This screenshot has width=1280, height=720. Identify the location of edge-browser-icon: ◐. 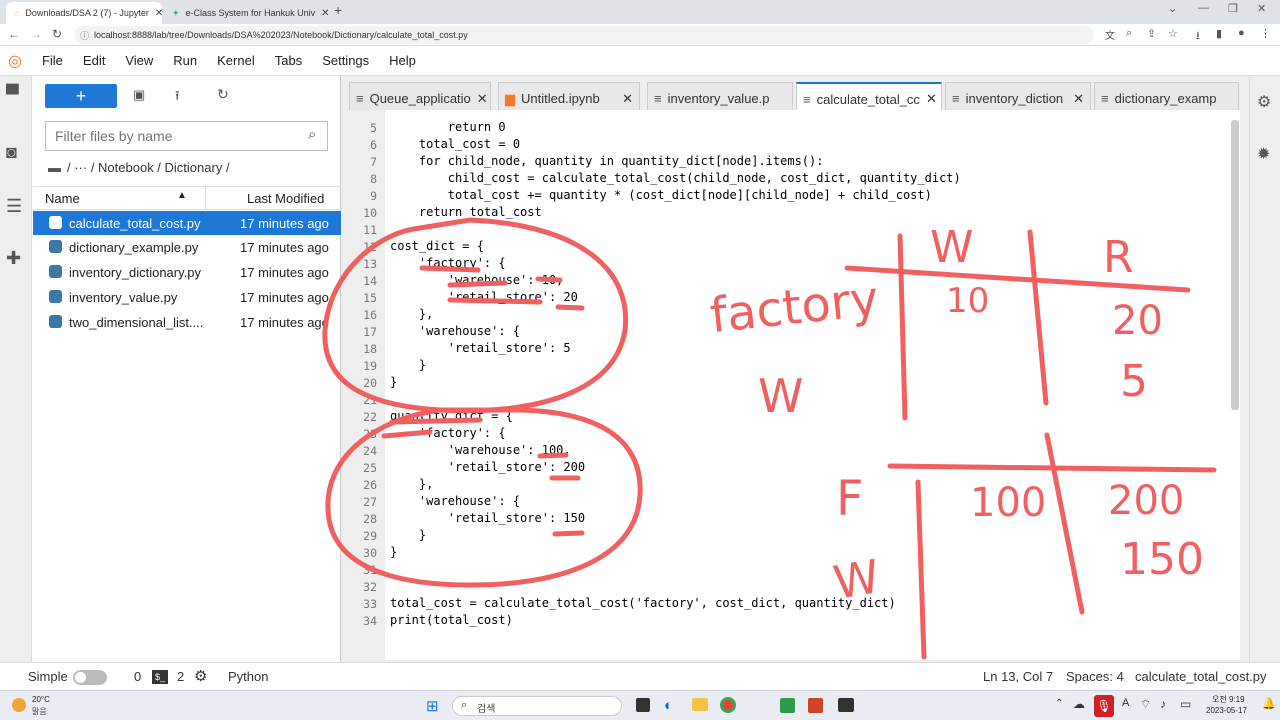
(668, 705).